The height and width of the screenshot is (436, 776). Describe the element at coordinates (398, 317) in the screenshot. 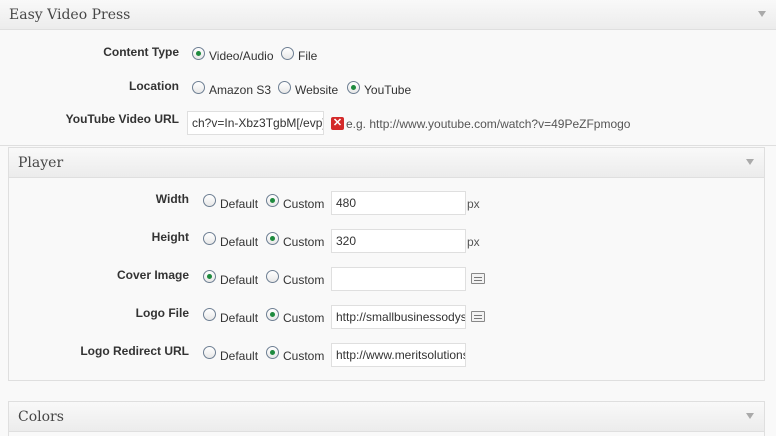

I see `logo-file-input: http://smallbusinessodyssey` at that location.